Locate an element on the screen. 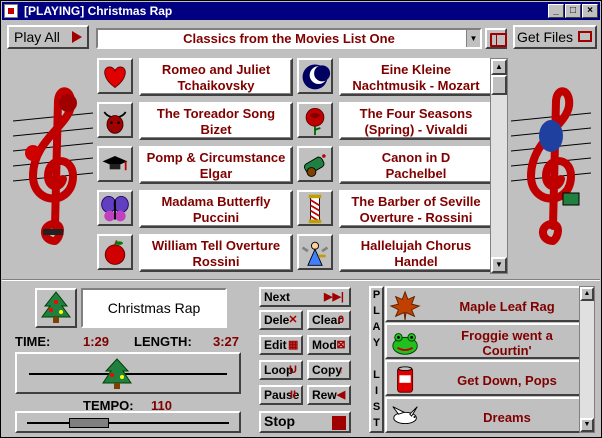  song-title-line2: (Spring) - Vivaldi is located at coordinates (416, 129).